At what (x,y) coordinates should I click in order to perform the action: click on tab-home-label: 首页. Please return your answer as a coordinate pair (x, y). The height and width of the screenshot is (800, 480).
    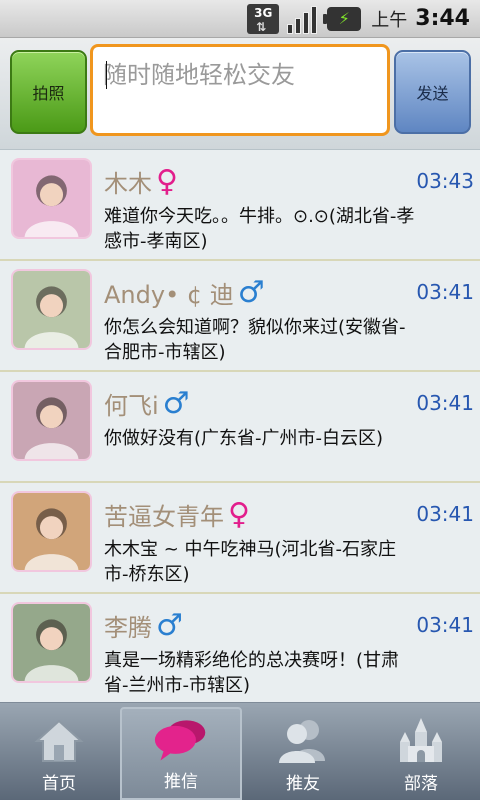
    Looking at the image, I should click on (59, 784).